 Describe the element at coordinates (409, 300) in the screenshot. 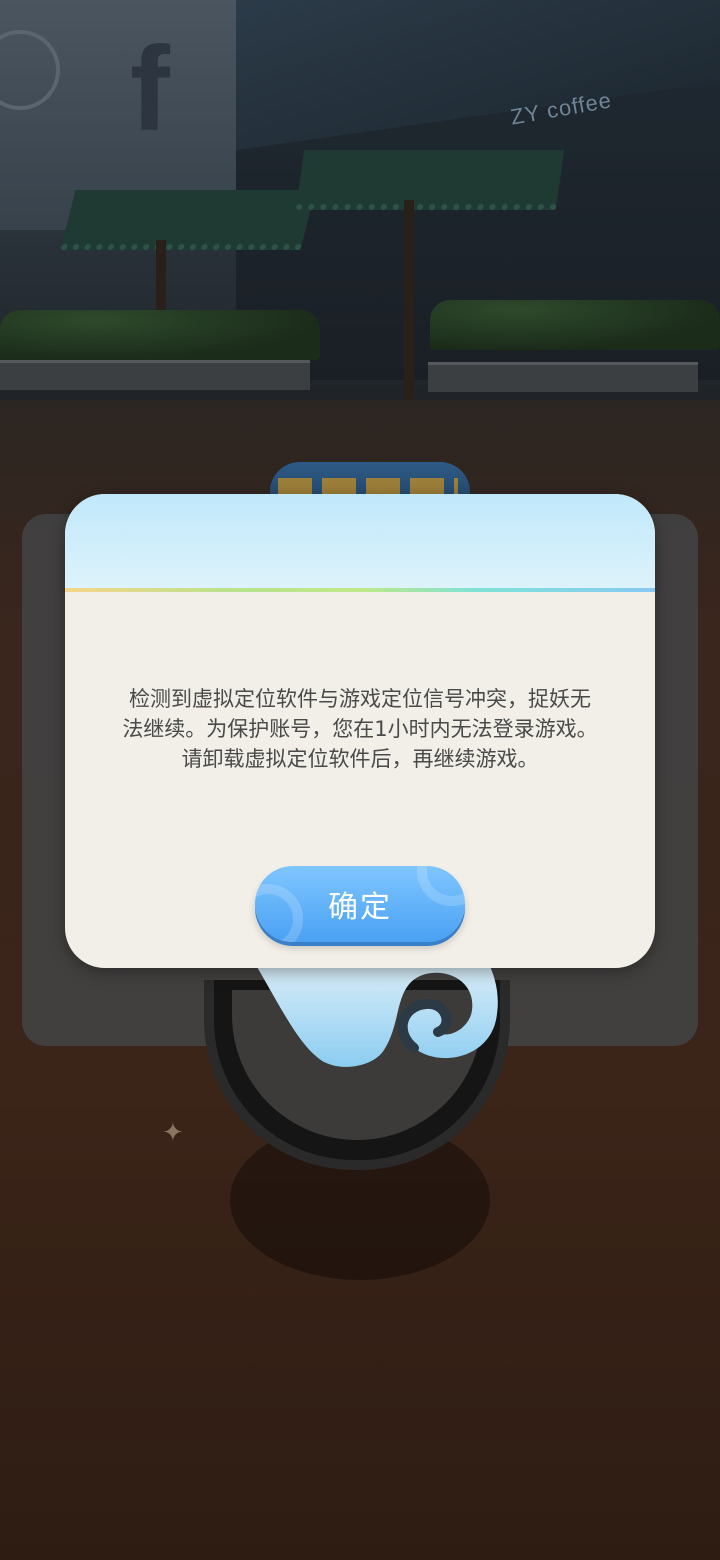

I see `umbrella-pole` at that location.